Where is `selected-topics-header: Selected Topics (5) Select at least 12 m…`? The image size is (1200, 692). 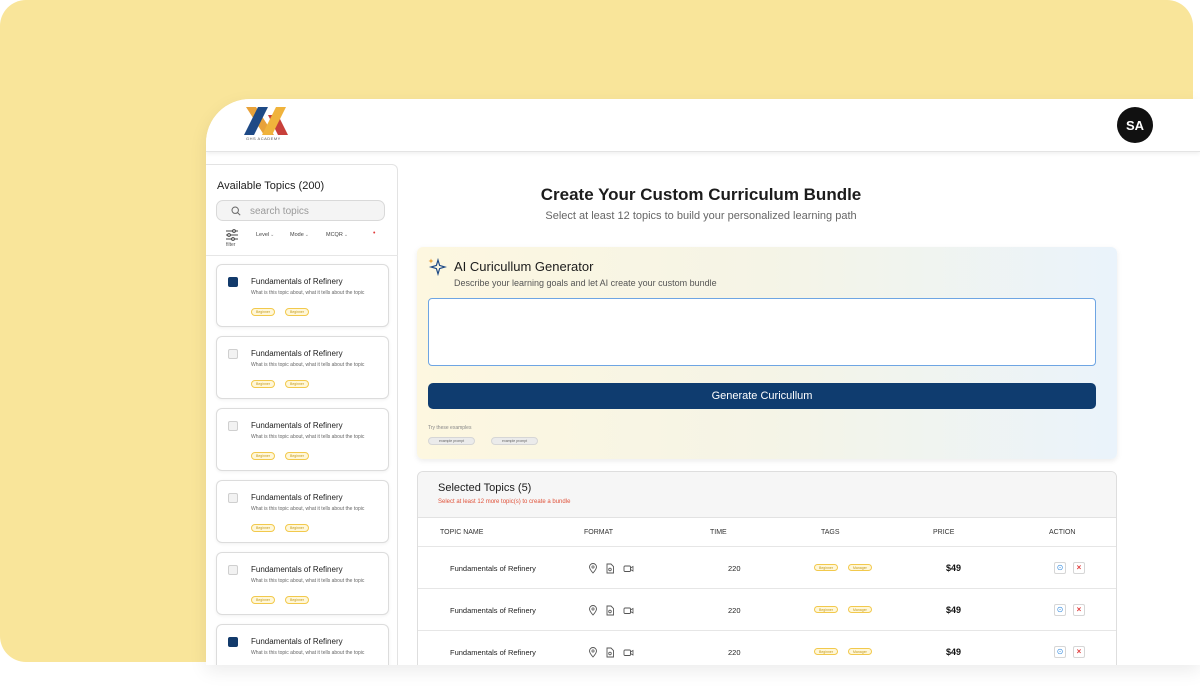
selected-topics-header: Selected Topics (5) Select at least 12 m… is located at coordinates (767, 495).